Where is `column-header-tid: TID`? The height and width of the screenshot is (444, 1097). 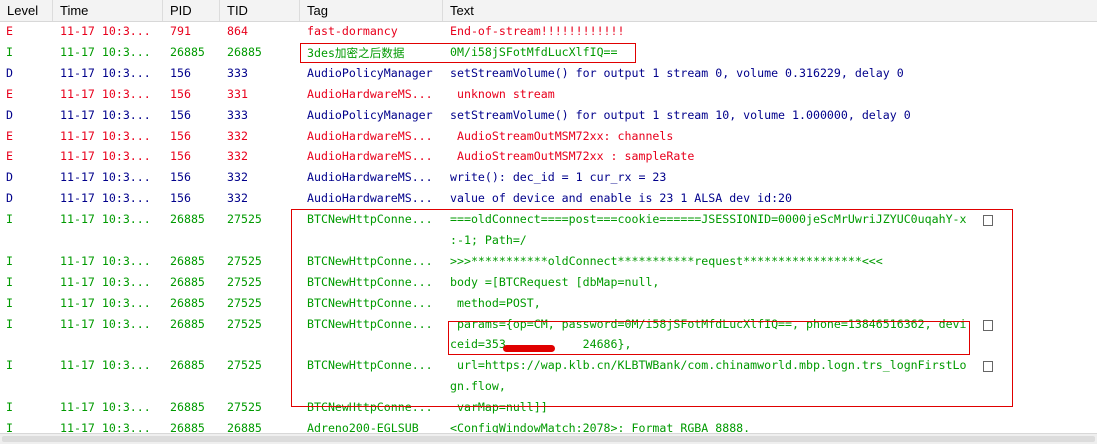
column-header-tid: TID is located at coordinates (260, 10).